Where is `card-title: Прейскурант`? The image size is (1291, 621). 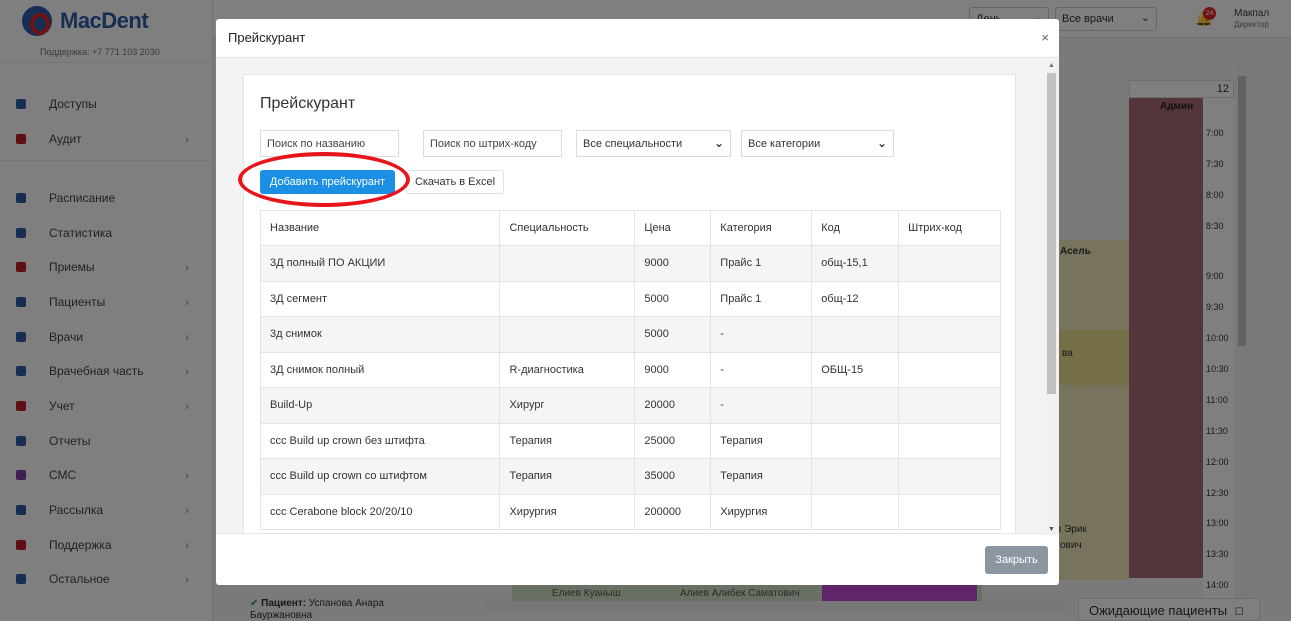 card-title: Прейскурант is located at coordinates (308, 103).